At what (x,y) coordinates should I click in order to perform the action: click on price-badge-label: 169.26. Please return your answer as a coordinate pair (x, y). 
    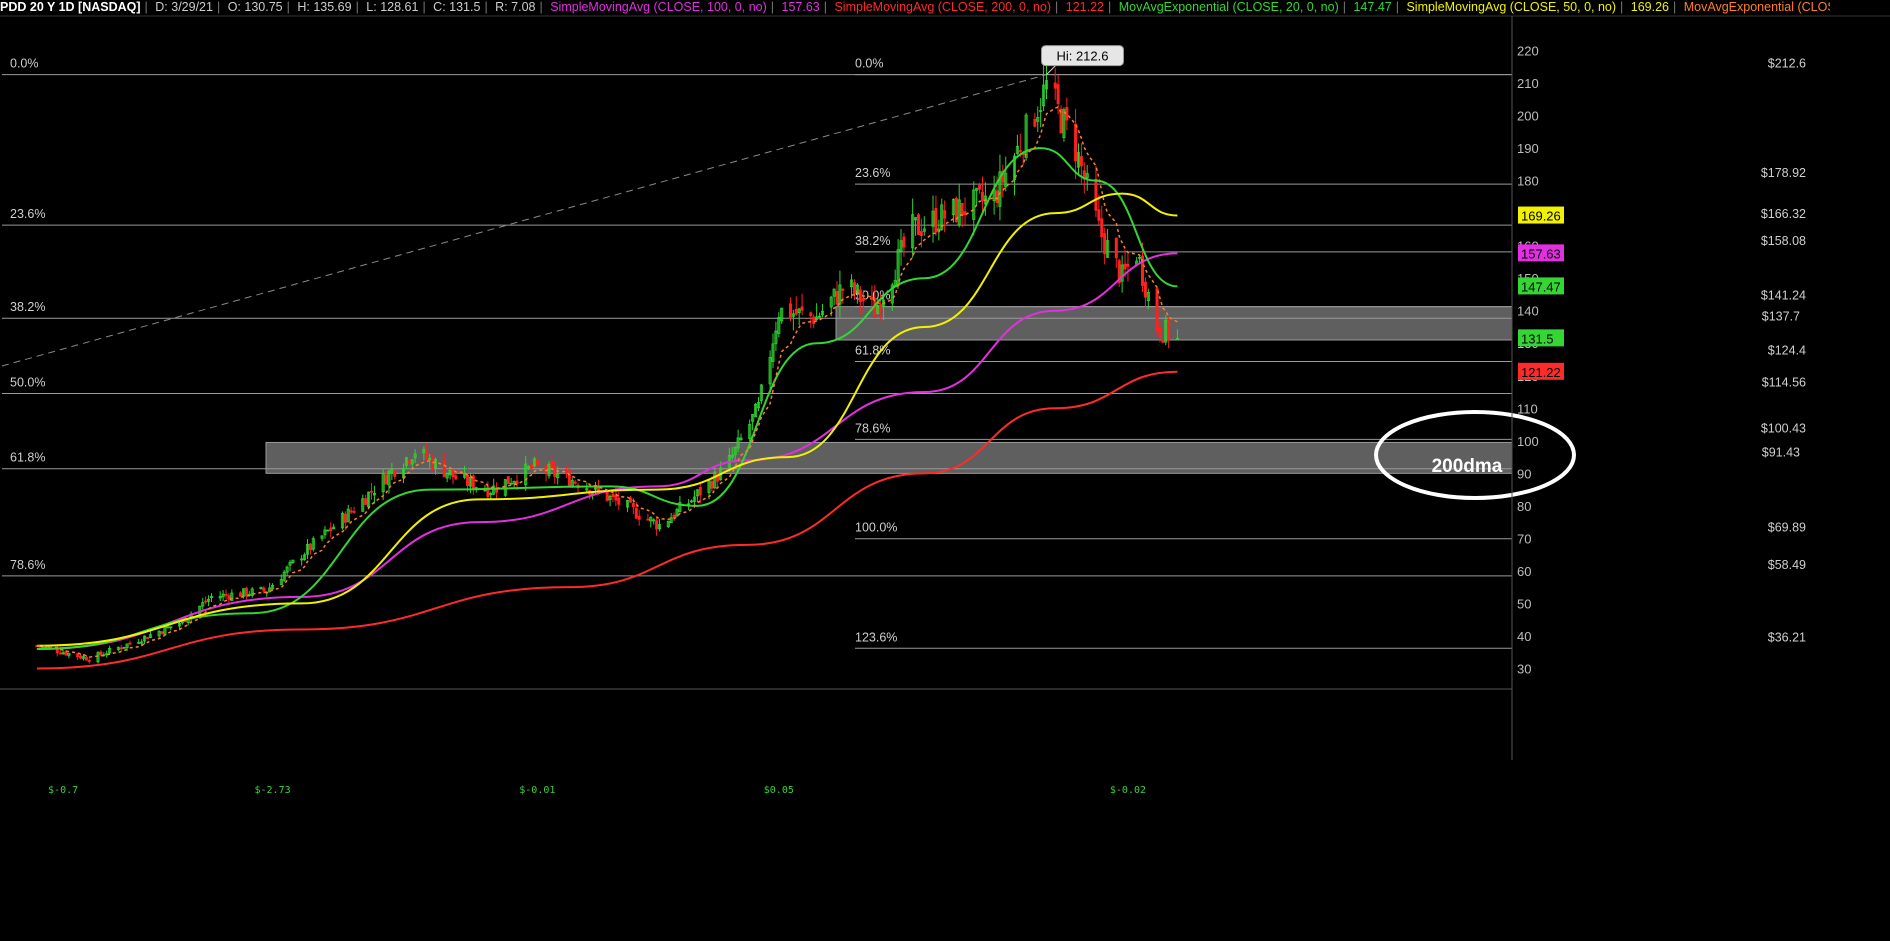
    Looking at the image, I should click on (1541, 216).